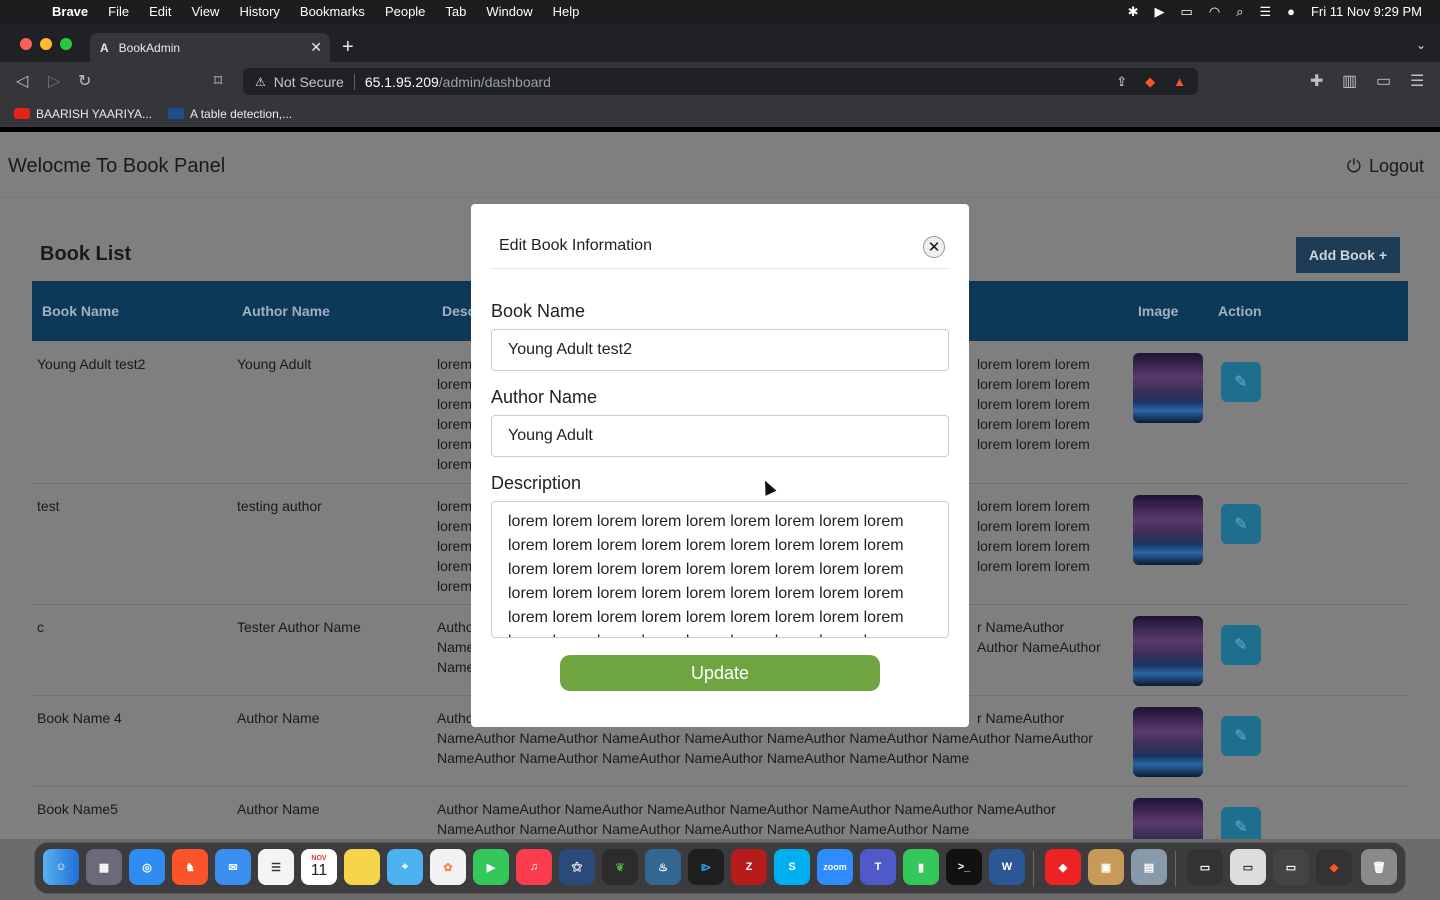 This screenshot has height=900, width=1440. Describe the element at coordinates (494, 81) in the screenshot. I see `url-path: /admin/dashboard` at that location.